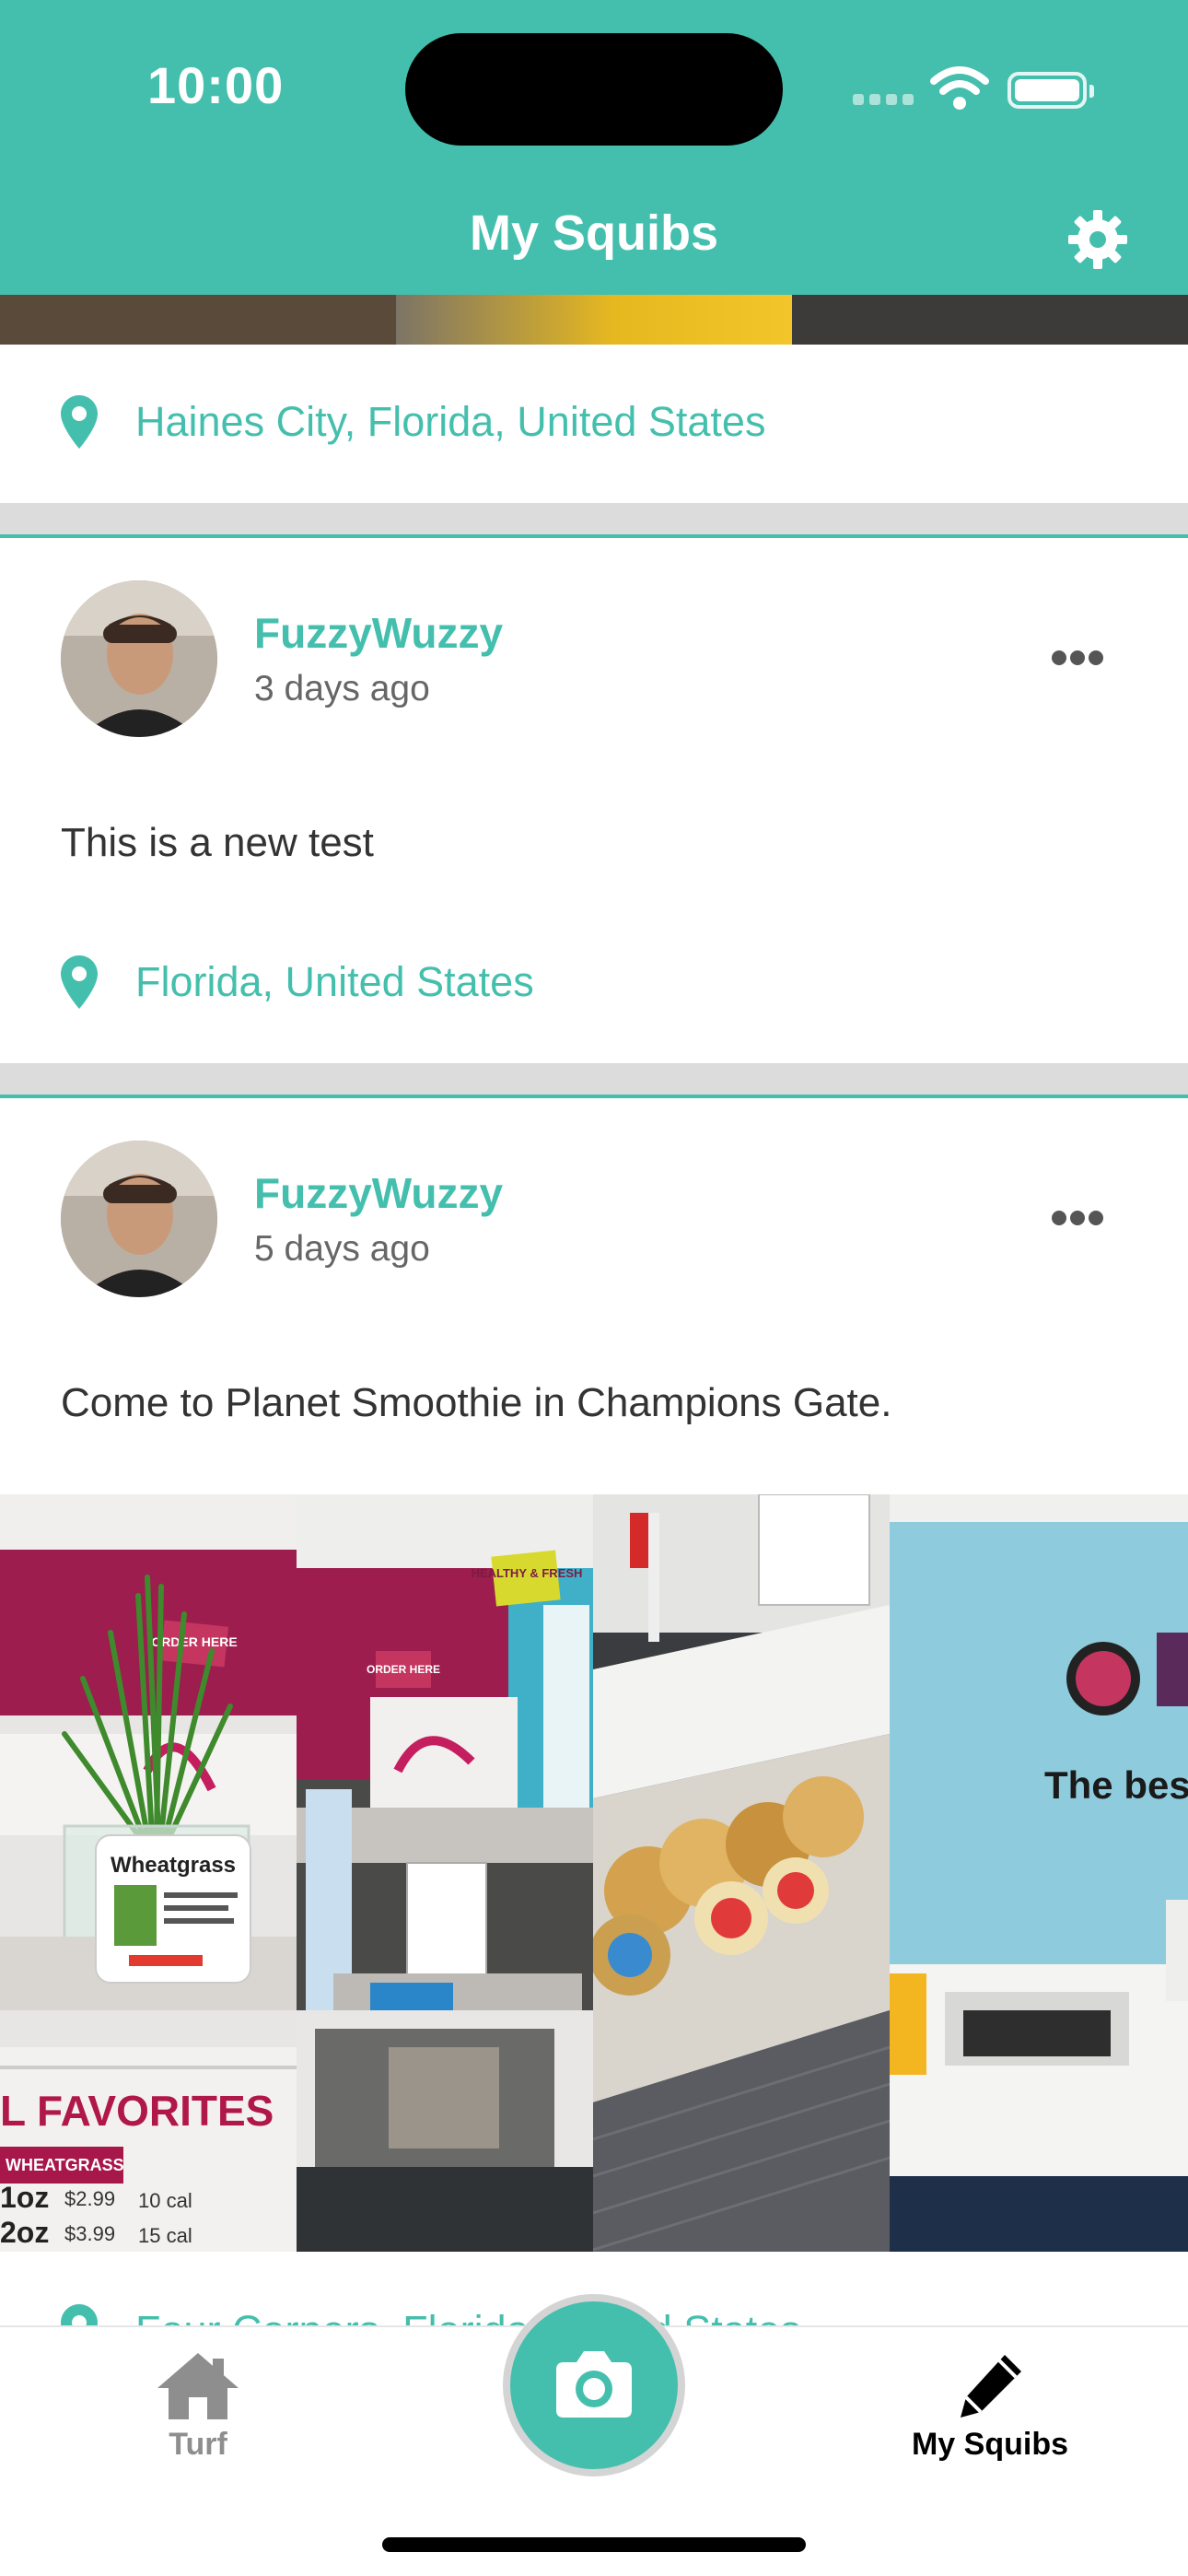 The height and width of the screenshot is (2576, 1188). What do you see at coordinates (959, 88) in the screenshot?
I see `wifi-icon` at bounding box center [959, 88].